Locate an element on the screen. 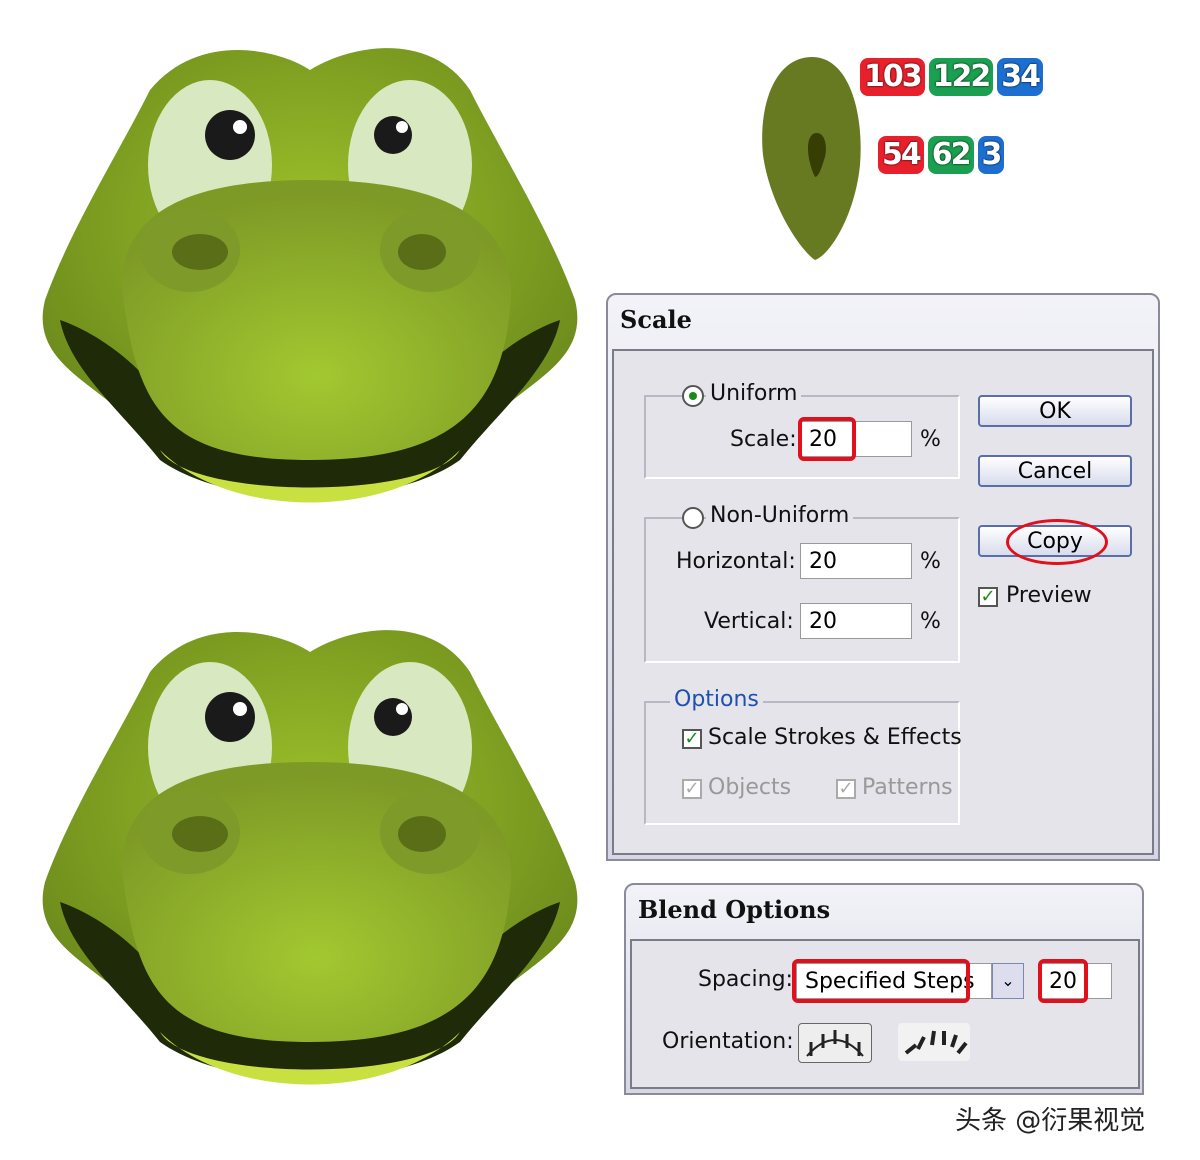 This screenshot has width=1200, height=1160. objects-checkbox: ✓ is located at coordinates (692, 789).